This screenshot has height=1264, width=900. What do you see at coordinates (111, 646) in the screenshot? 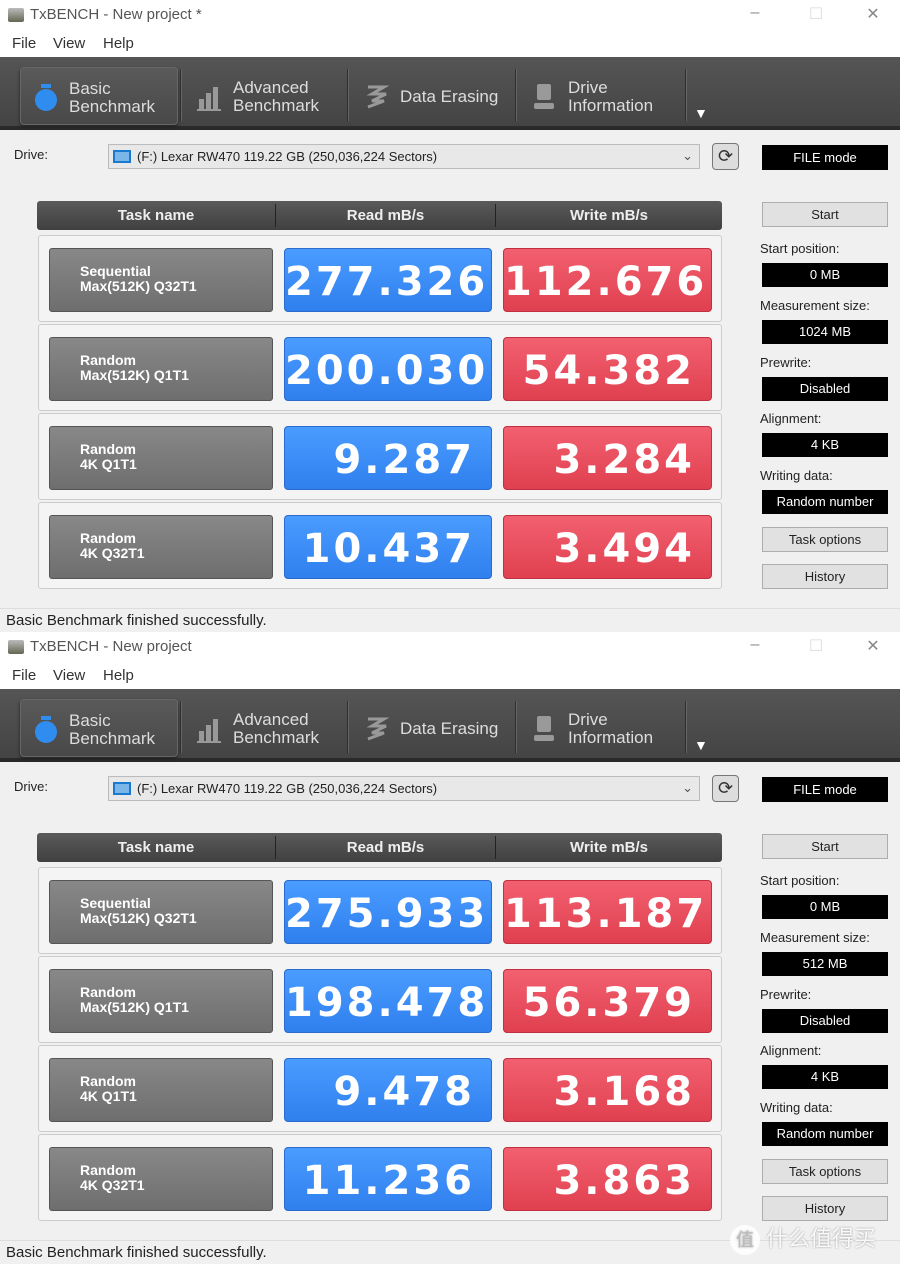
I see `window-title: TxBENCH - New project` at bounding box center [111, 646].